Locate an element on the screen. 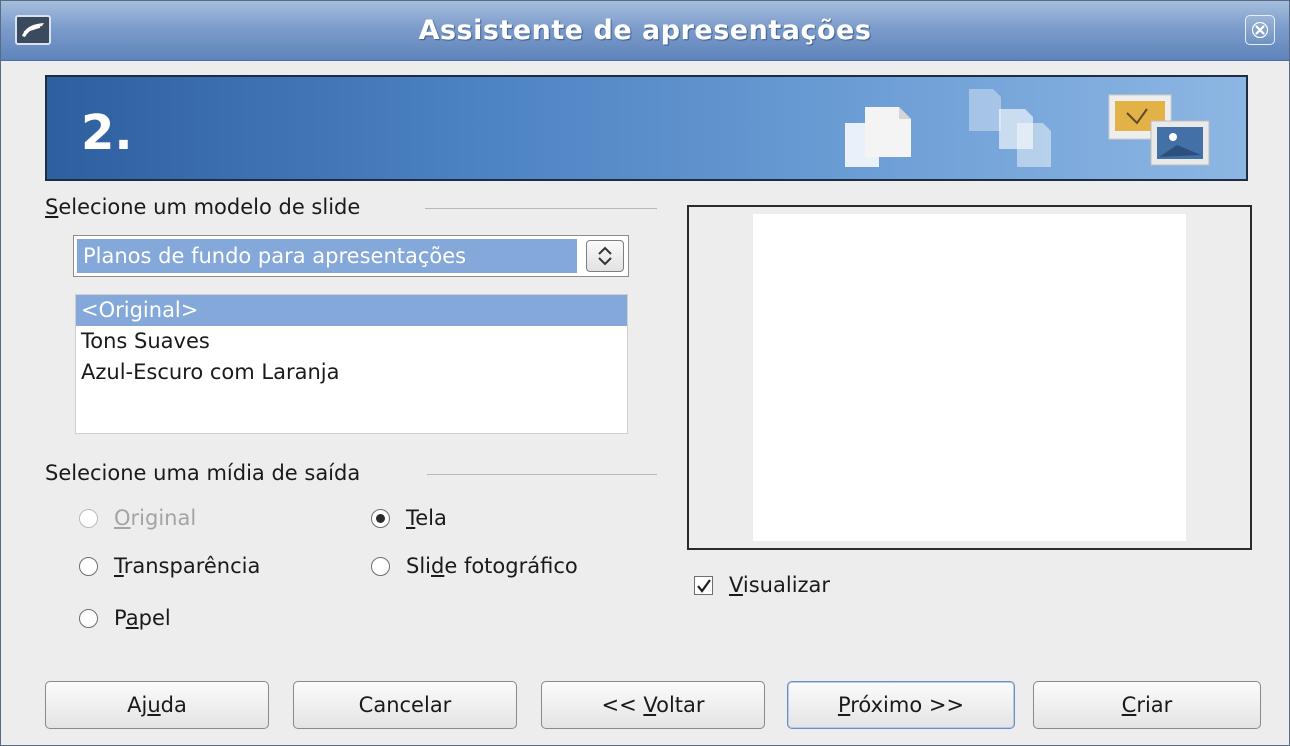 This screenshot has width=1290, height=746. radio-slide-fotografico: Slide fotográfico is located at coordinates (474, 566).